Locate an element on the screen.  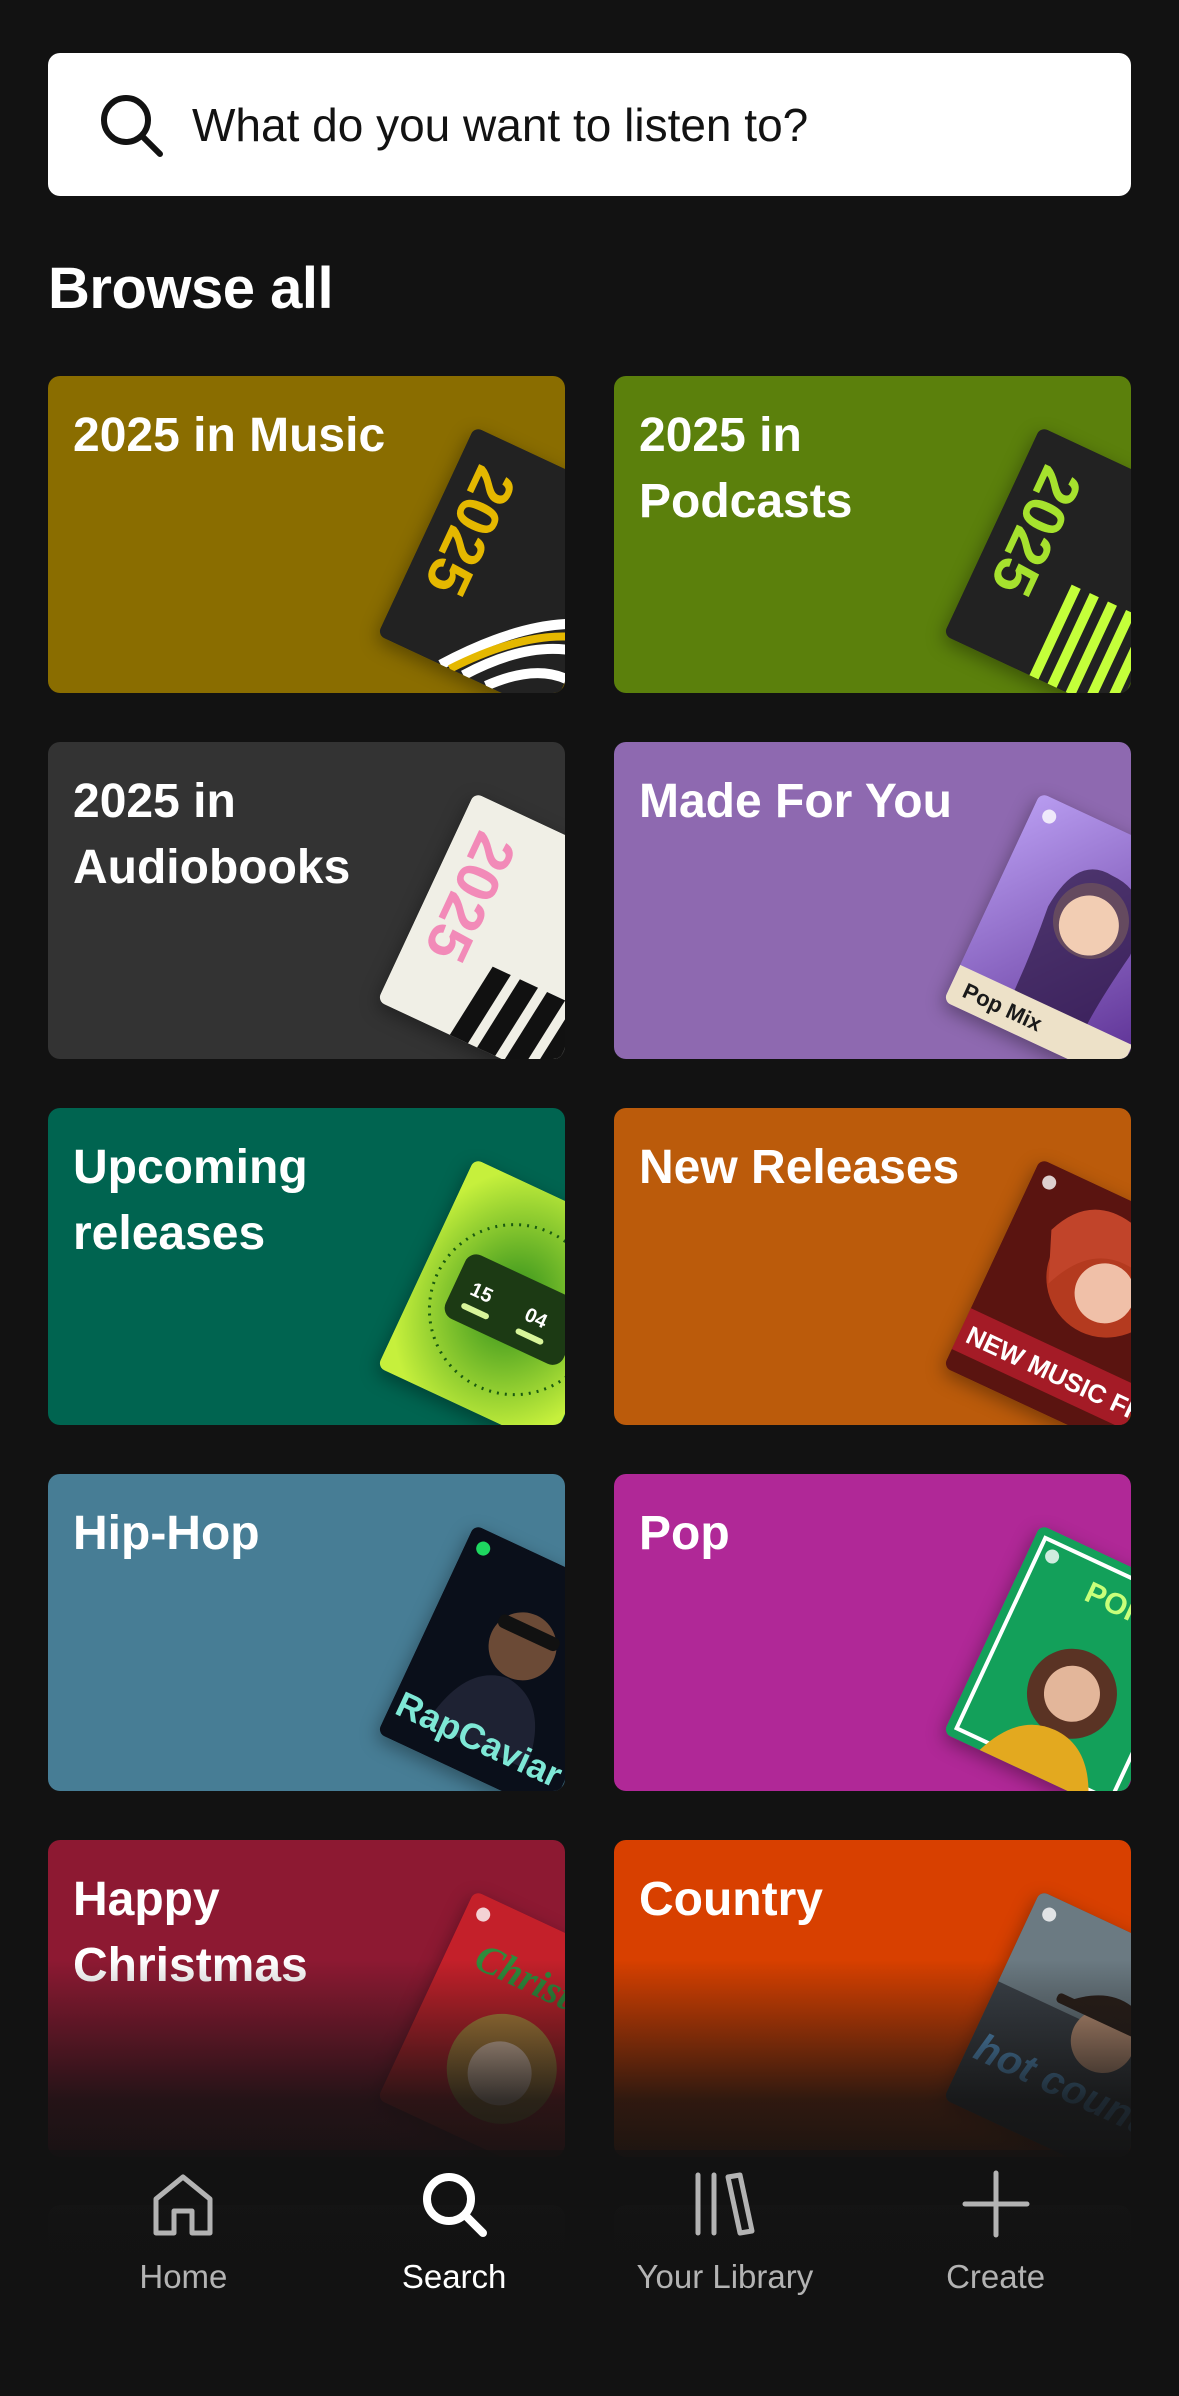
category-label: Happy Christmas is located at coordinates (190, 1932).